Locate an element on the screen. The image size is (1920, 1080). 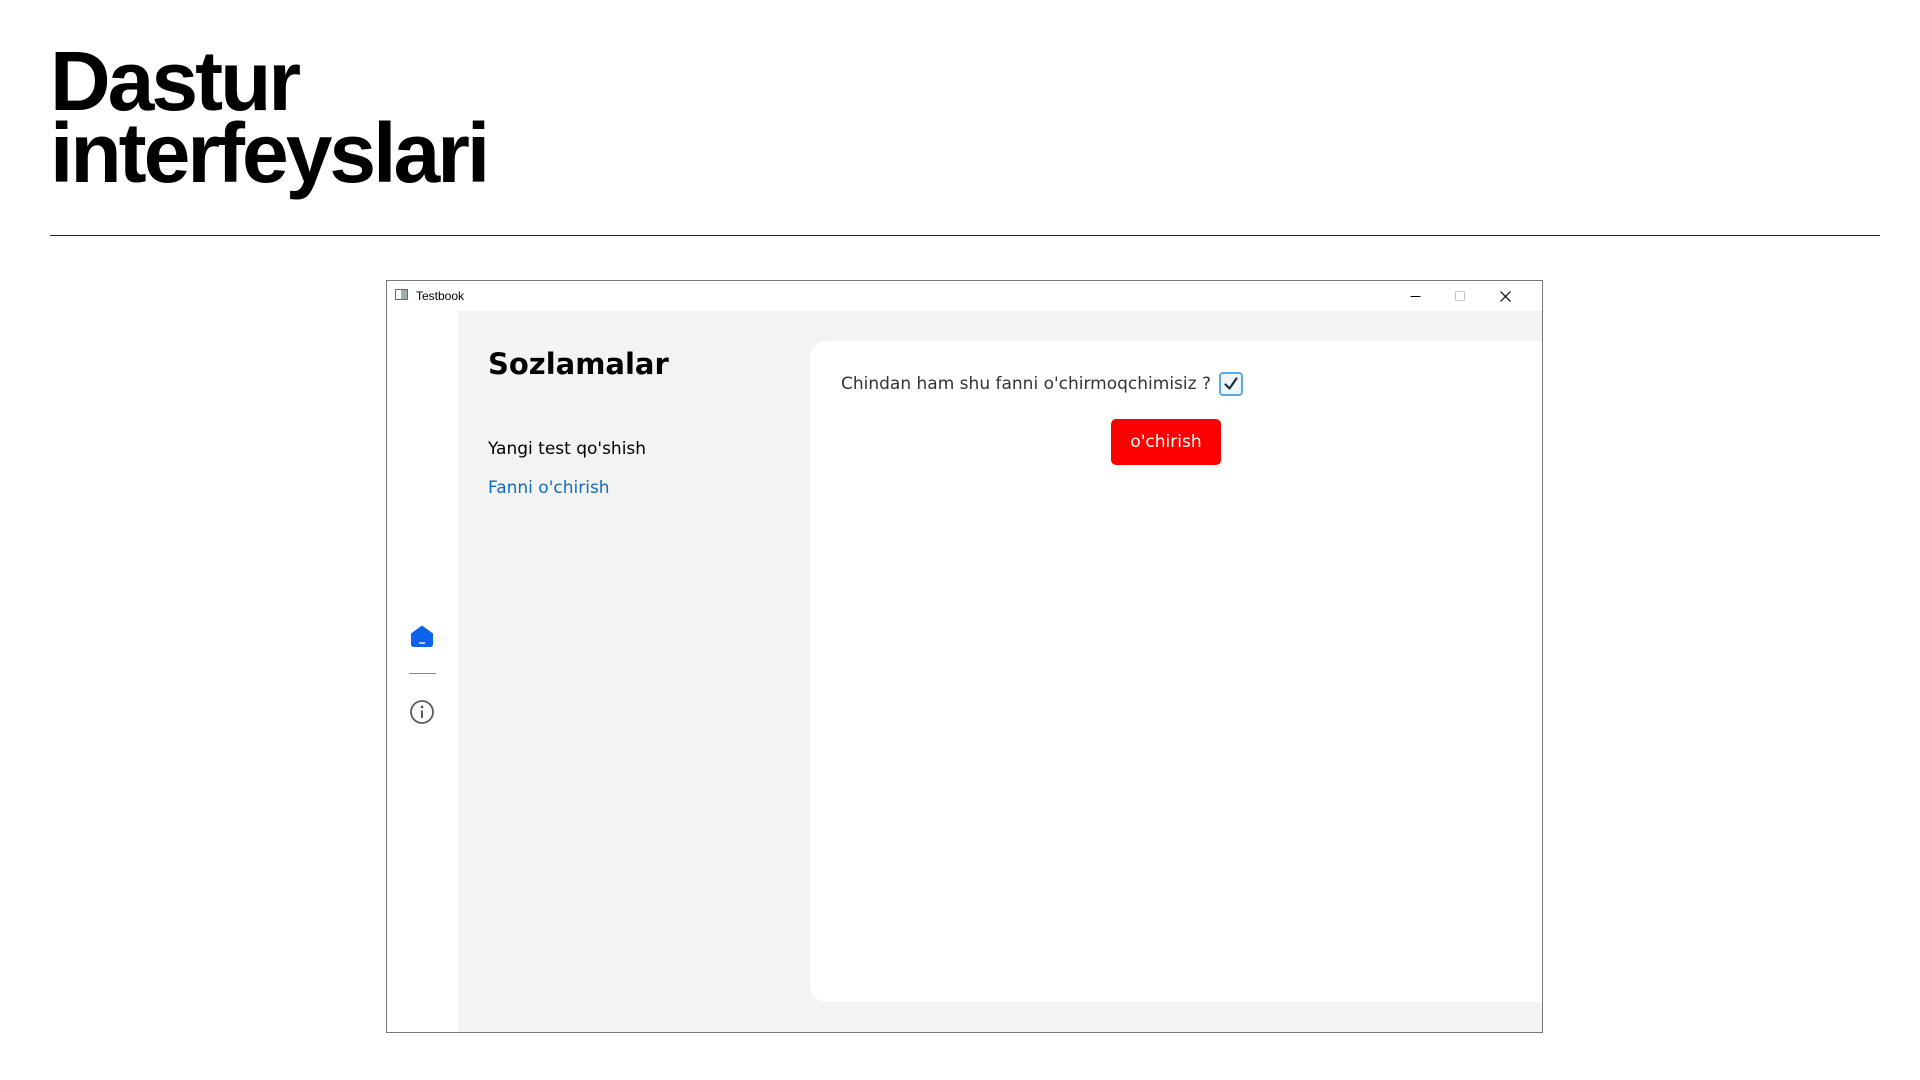
slide-title: Dastur interfeyslari is located at coordinates (500, 119).